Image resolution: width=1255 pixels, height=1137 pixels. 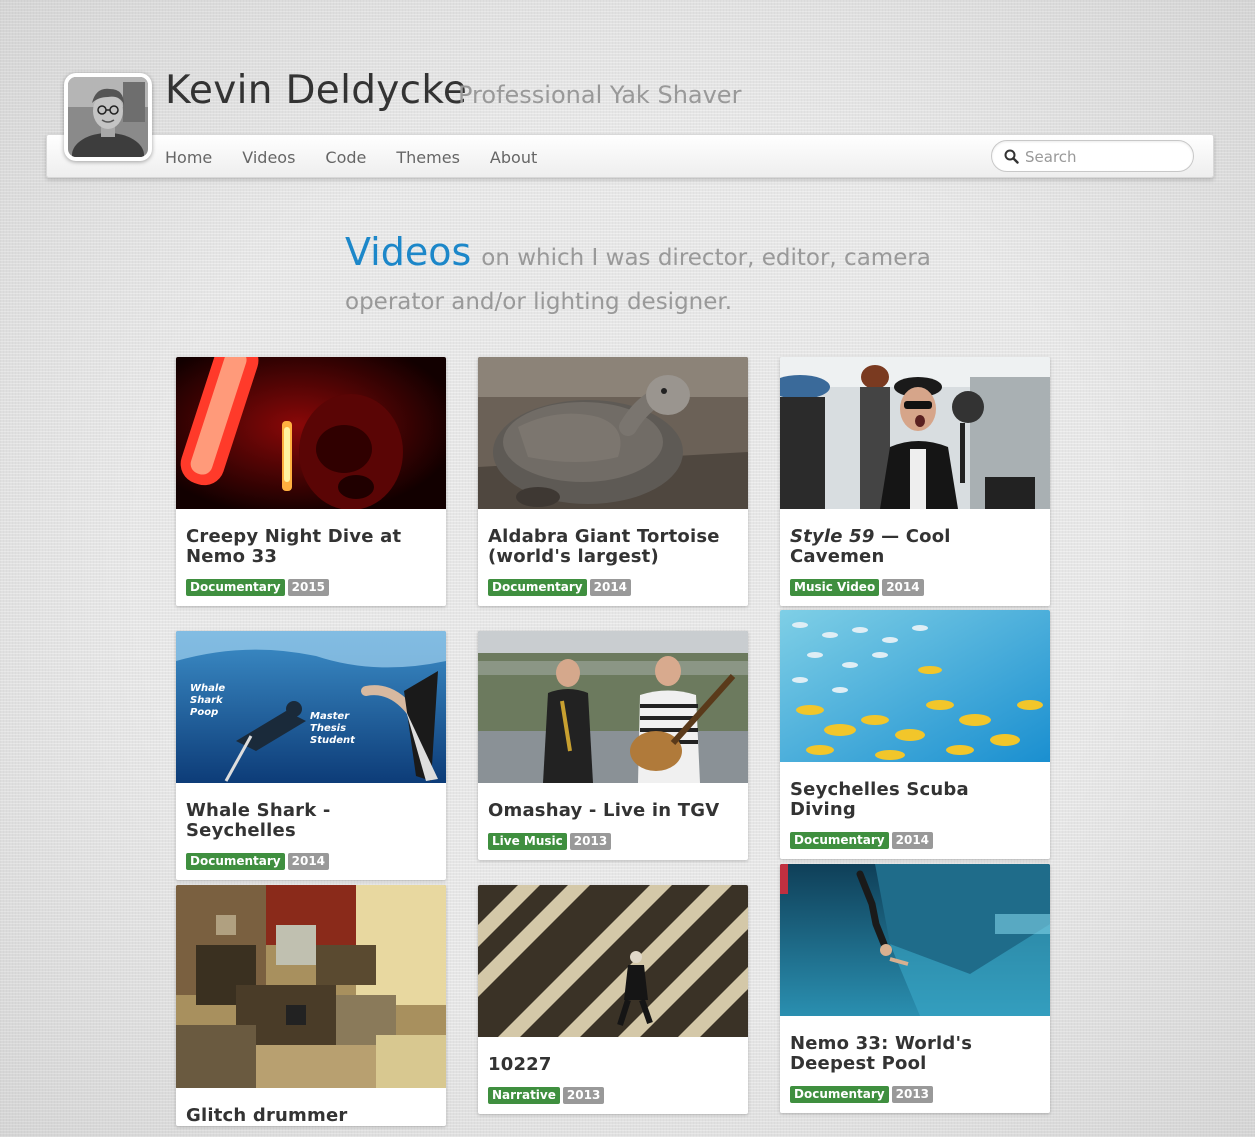 I want to click on tag-list: Documentary 2013, so click(x=915, y=1099).